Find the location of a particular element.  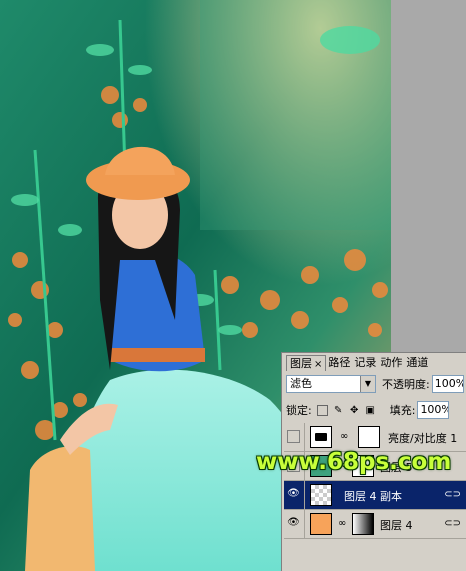

tab-paths: 路径 is located at coordinates (339, 363).